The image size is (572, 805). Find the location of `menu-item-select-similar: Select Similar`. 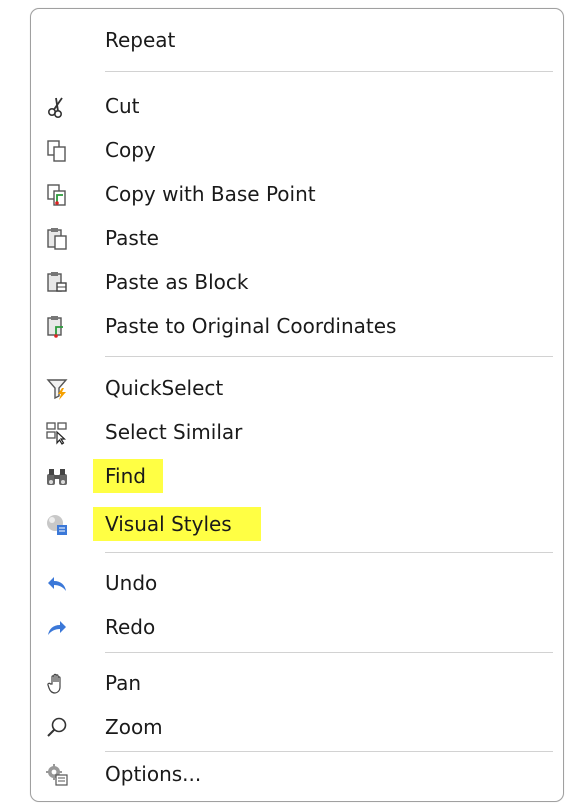

menu-item-select-similar: Select Similar is located at coordinates (297, 433).